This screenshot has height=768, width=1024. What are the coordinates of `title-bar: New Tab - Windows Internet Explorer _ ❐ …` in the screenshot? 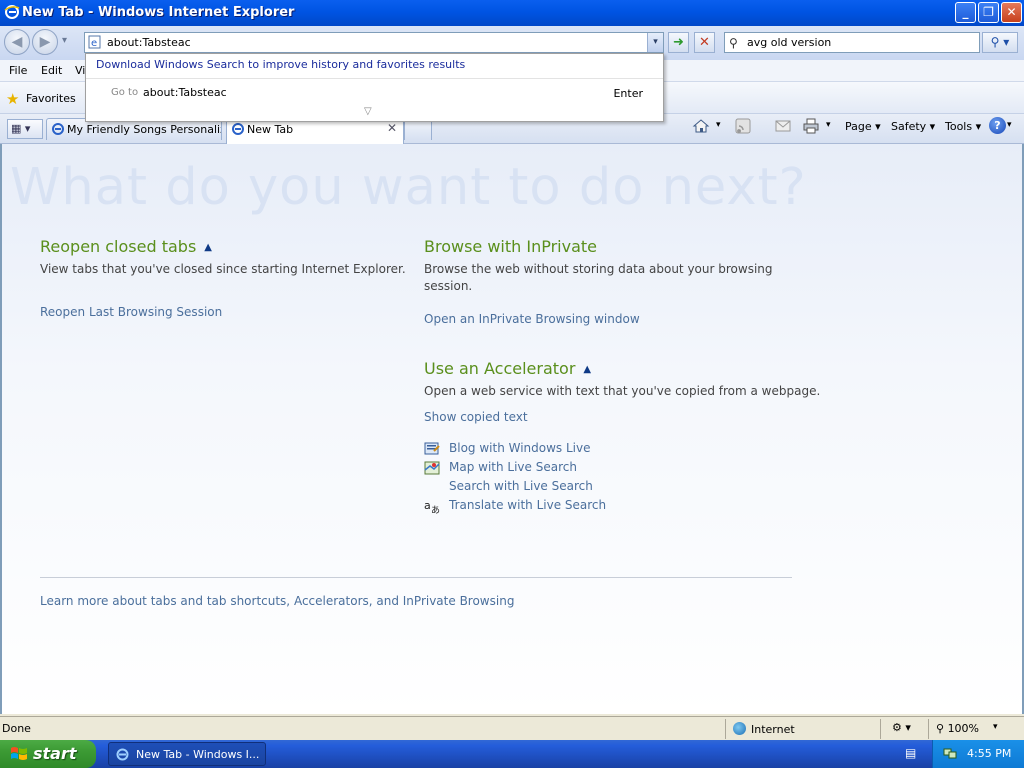 It's located at (512, 13).